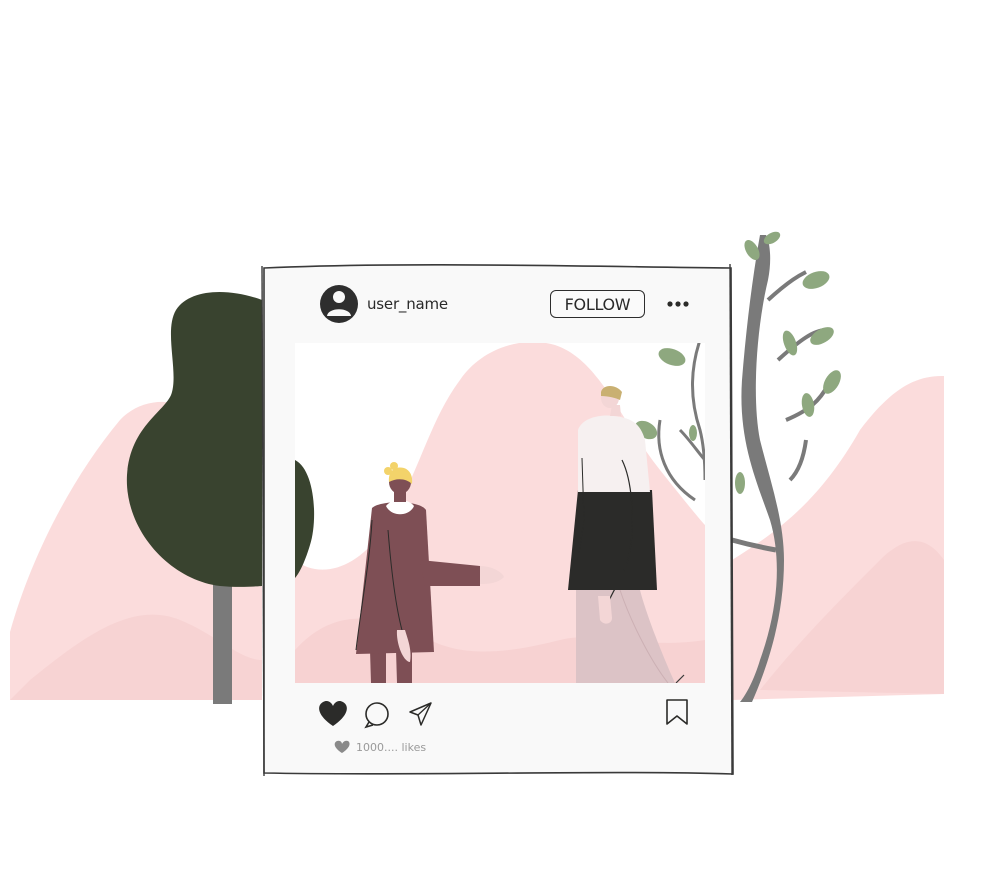  What do you see at coordinates (339, 304) in the screenshot?
I see `avatar-icon` at bounding box center [339, 304].